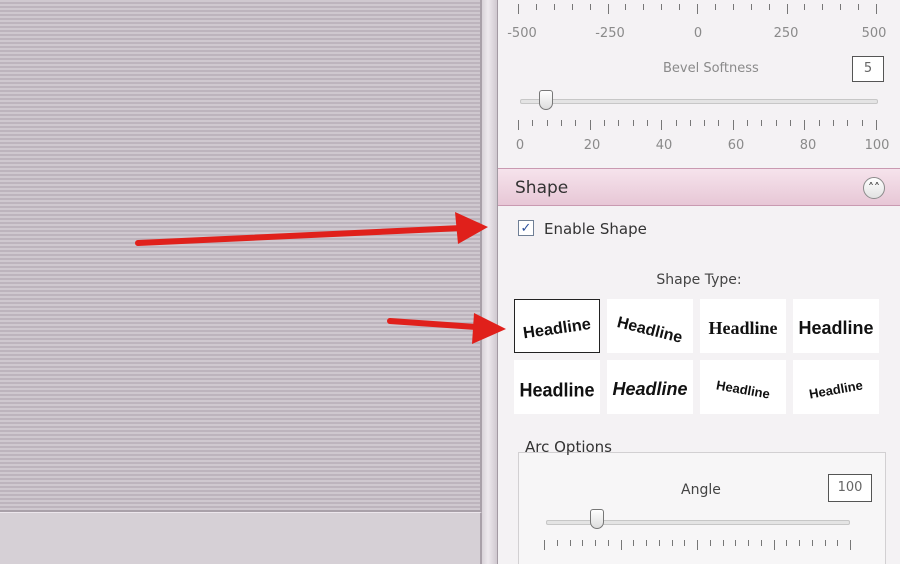 This screenshot has width=900, height=564. I want to click on shape-type-tile-italic: Headline, so click(650, 387).